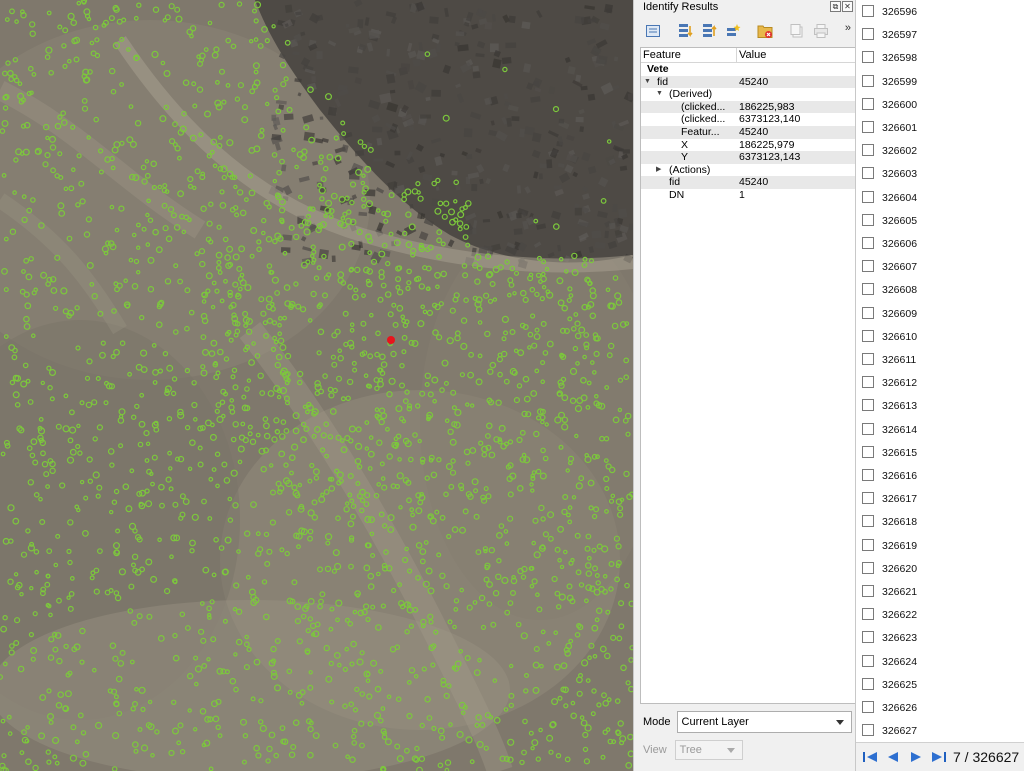 The width and height of the screenshot is (1024, 771). What do you see at coordinates (940, 225) in the screenshot?
I see `list-item: 326605` at bounding box center [940, 225].